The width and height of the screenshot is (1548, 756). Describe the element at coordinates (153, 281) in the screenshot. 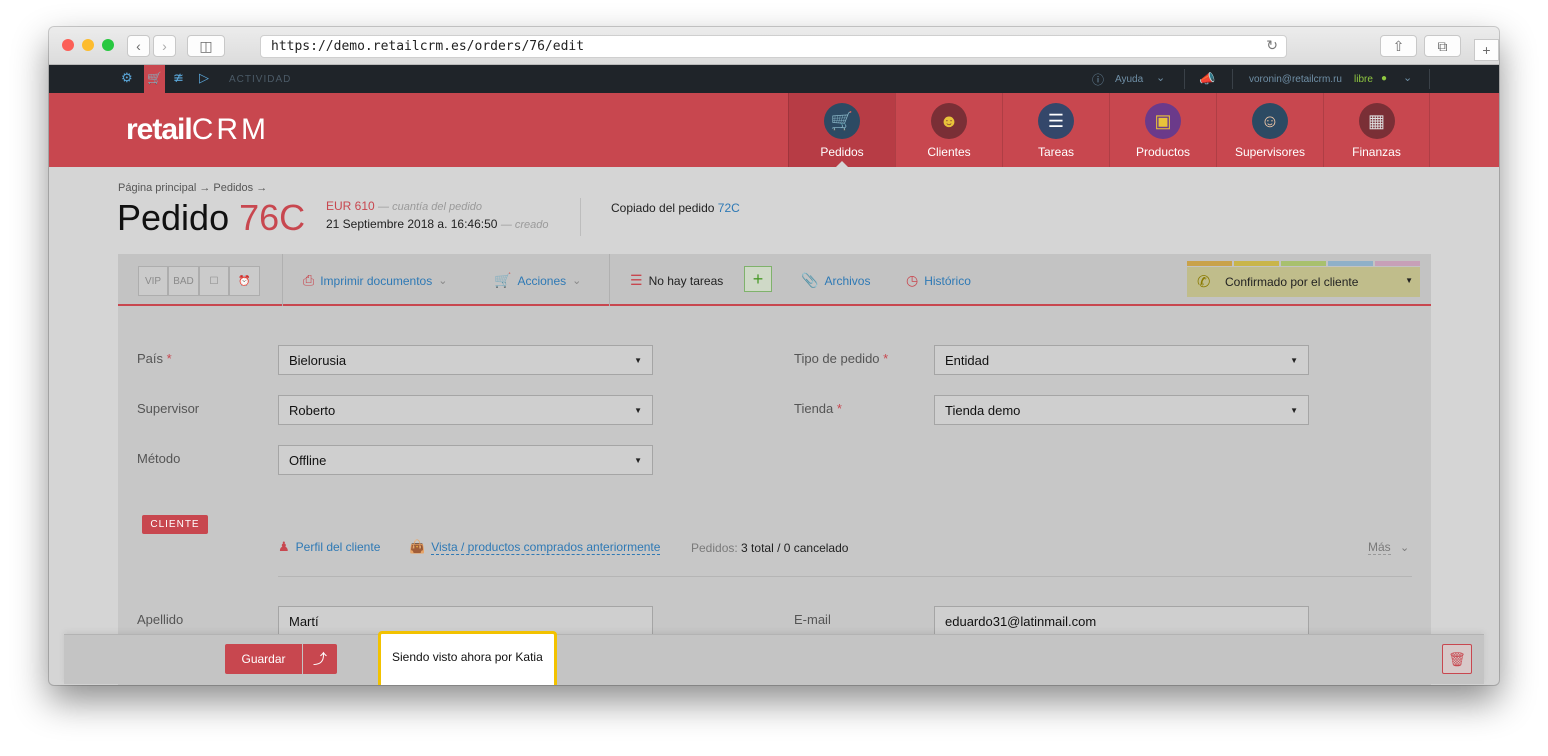

I see `vip-tag: VIP` at that location.